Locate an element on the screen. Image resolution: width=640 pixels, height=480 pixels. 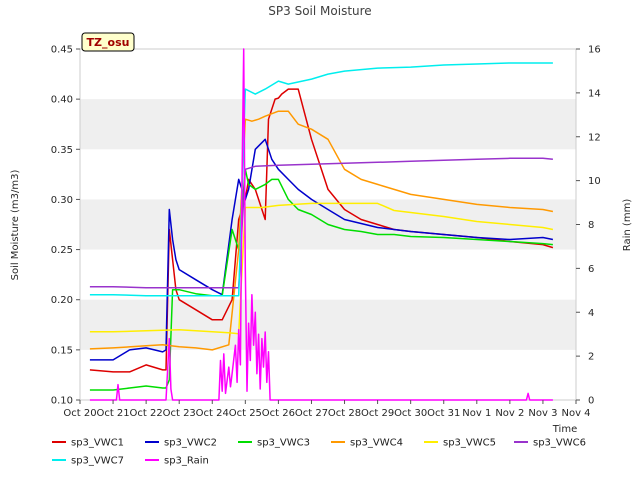
y-tick-label: 0.30 is located at coordinates (62, 200).